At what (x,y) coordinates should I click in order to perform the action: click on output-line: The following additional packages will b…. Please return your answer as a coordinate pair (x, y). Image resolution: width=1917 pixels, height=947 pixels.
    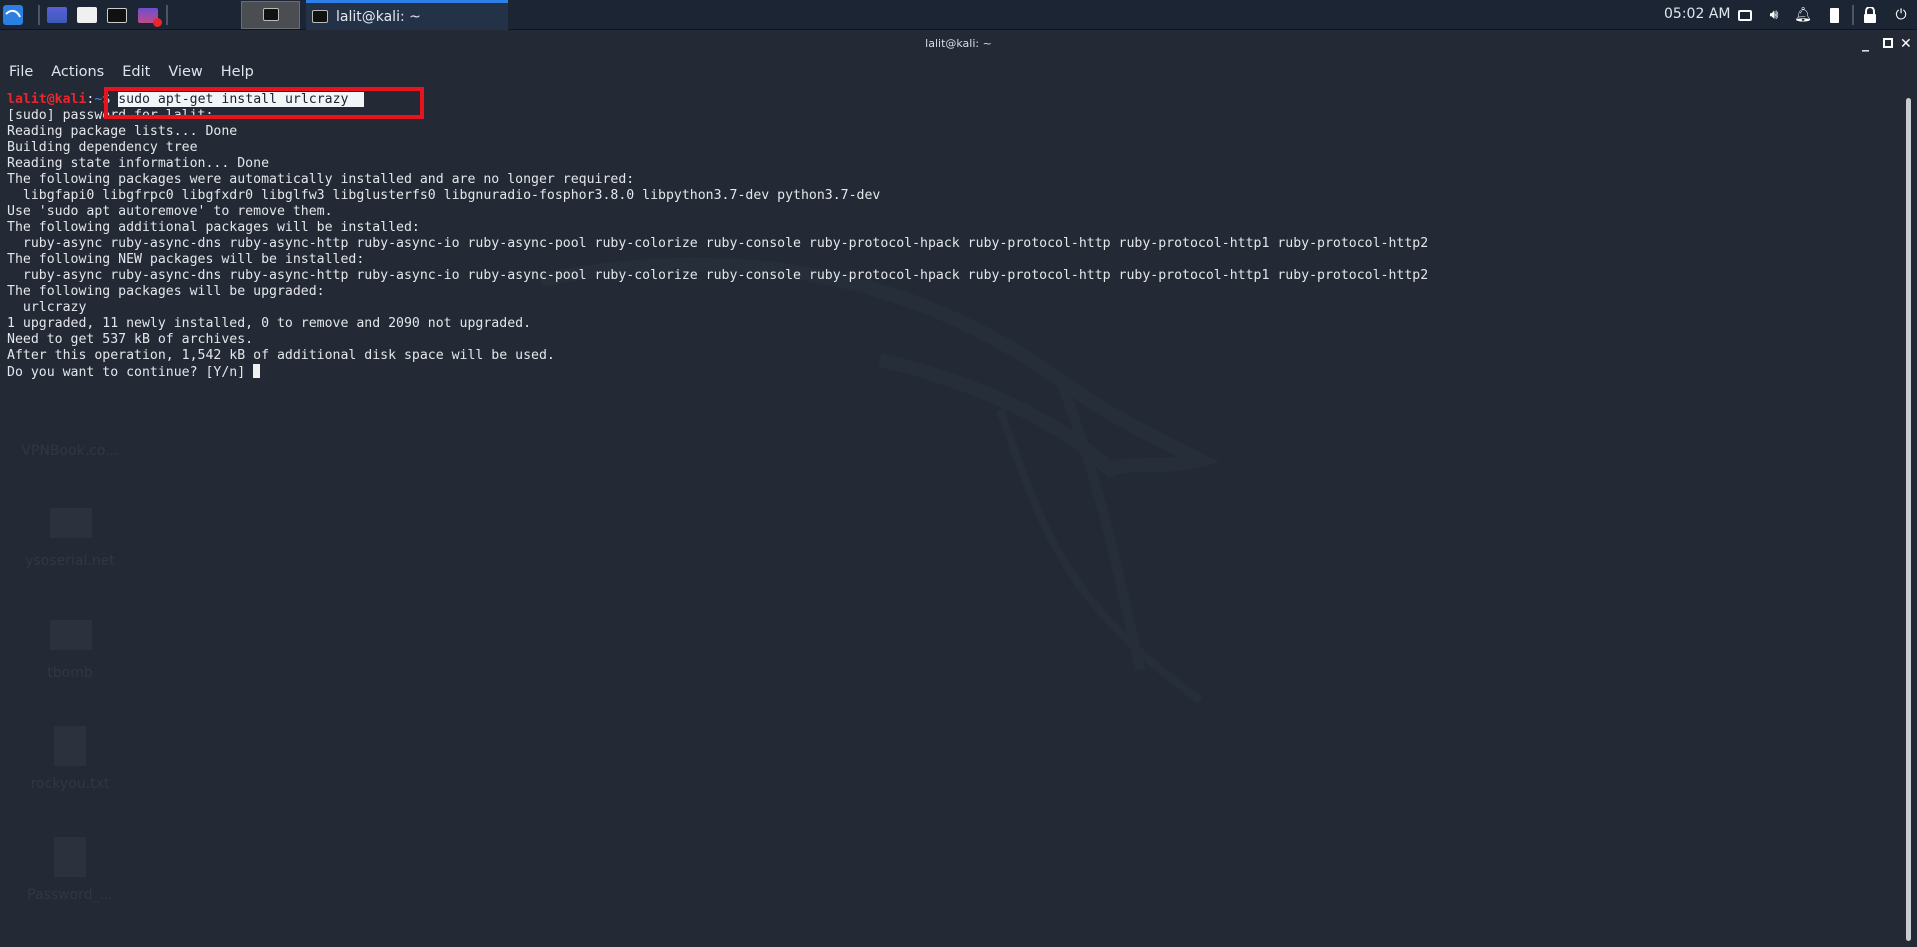
    Looking at the image, I should click on (213, 227).